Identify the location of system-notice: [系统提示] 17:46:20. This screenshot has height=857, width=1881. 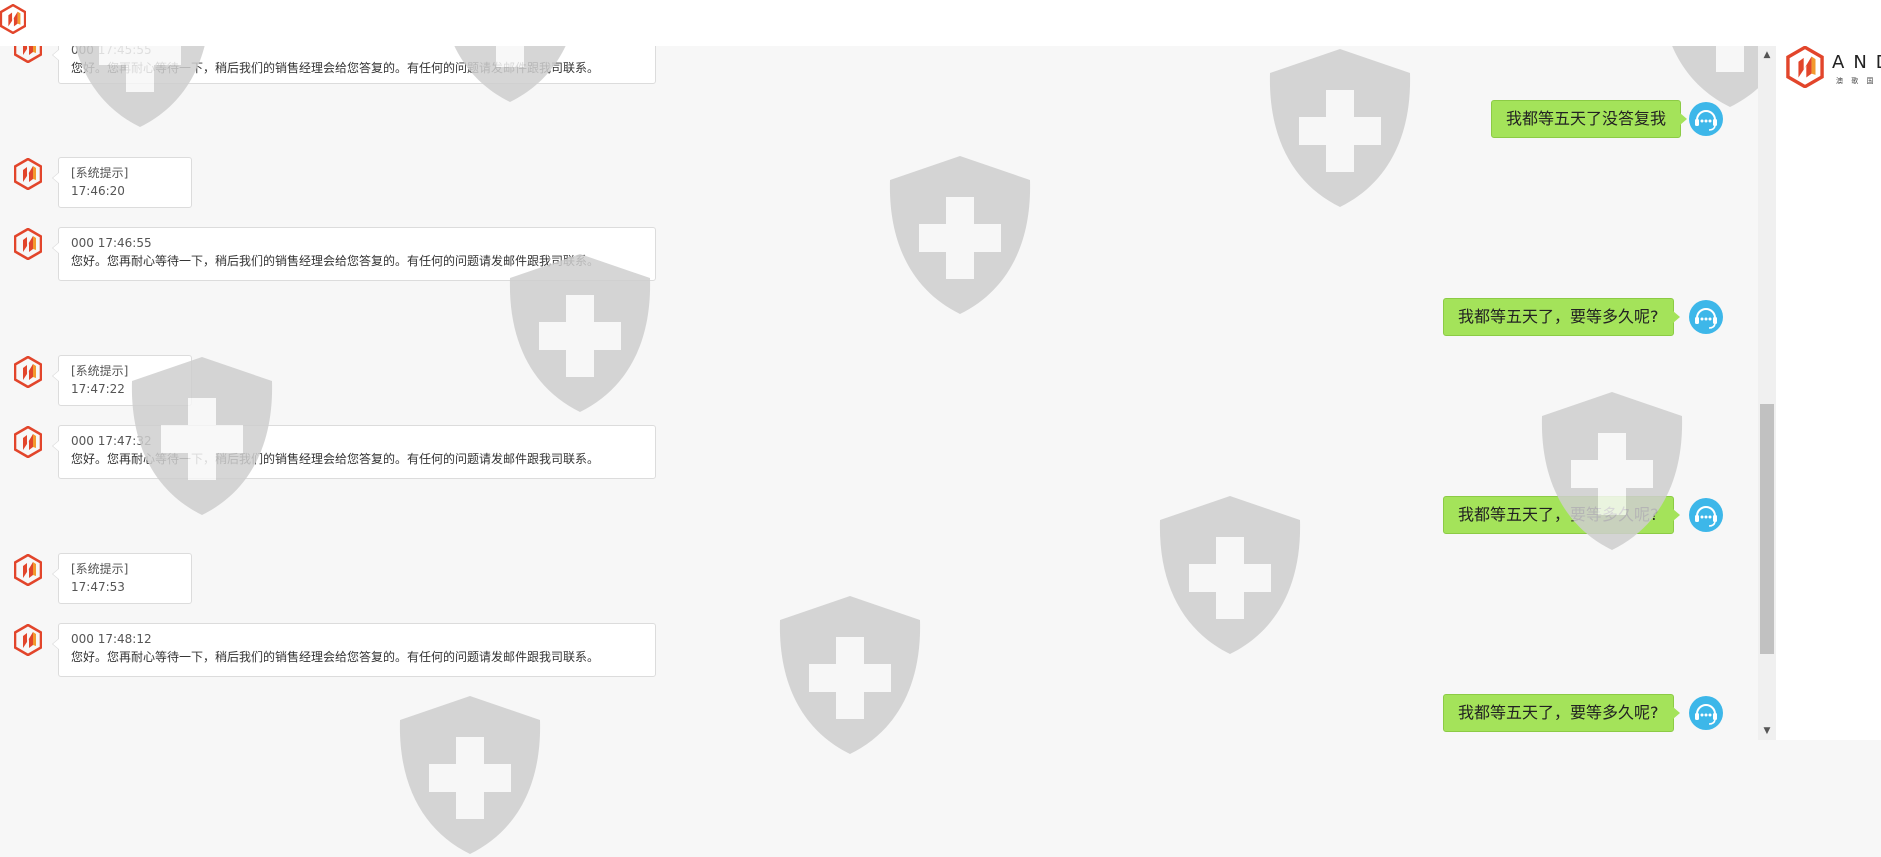
(122, 182).